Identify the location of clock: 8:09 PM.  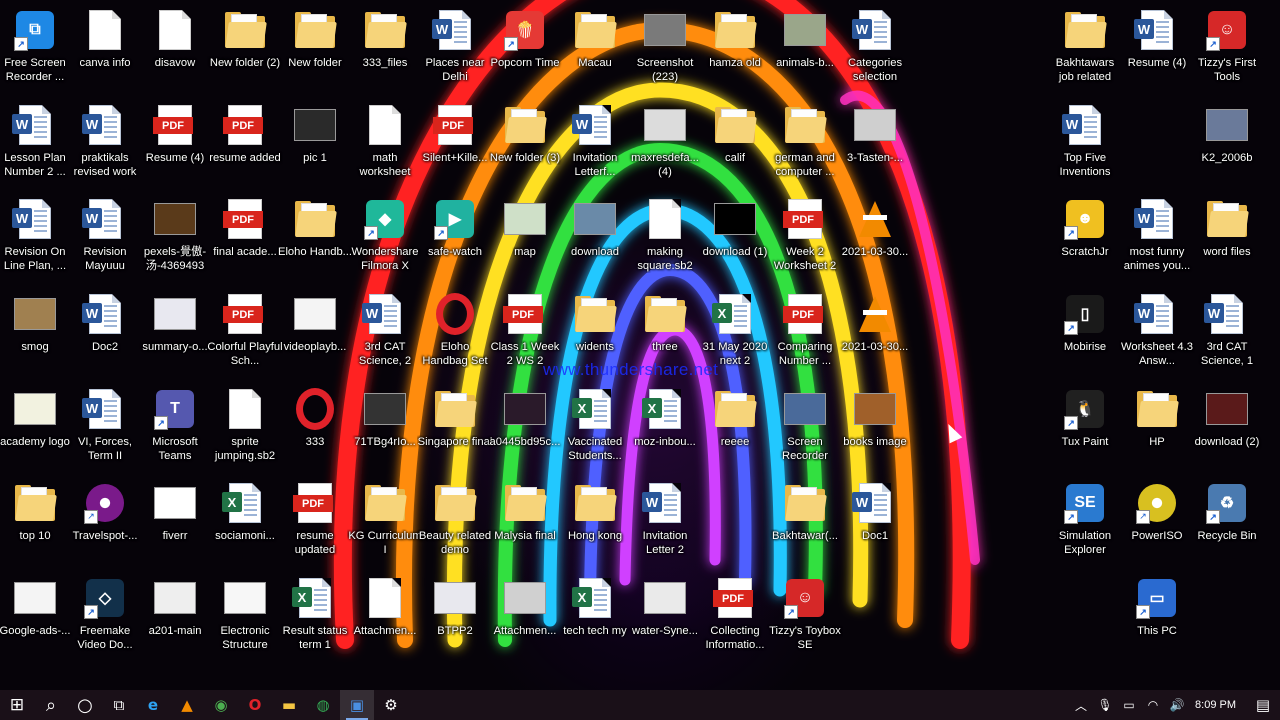
(1217, 705).